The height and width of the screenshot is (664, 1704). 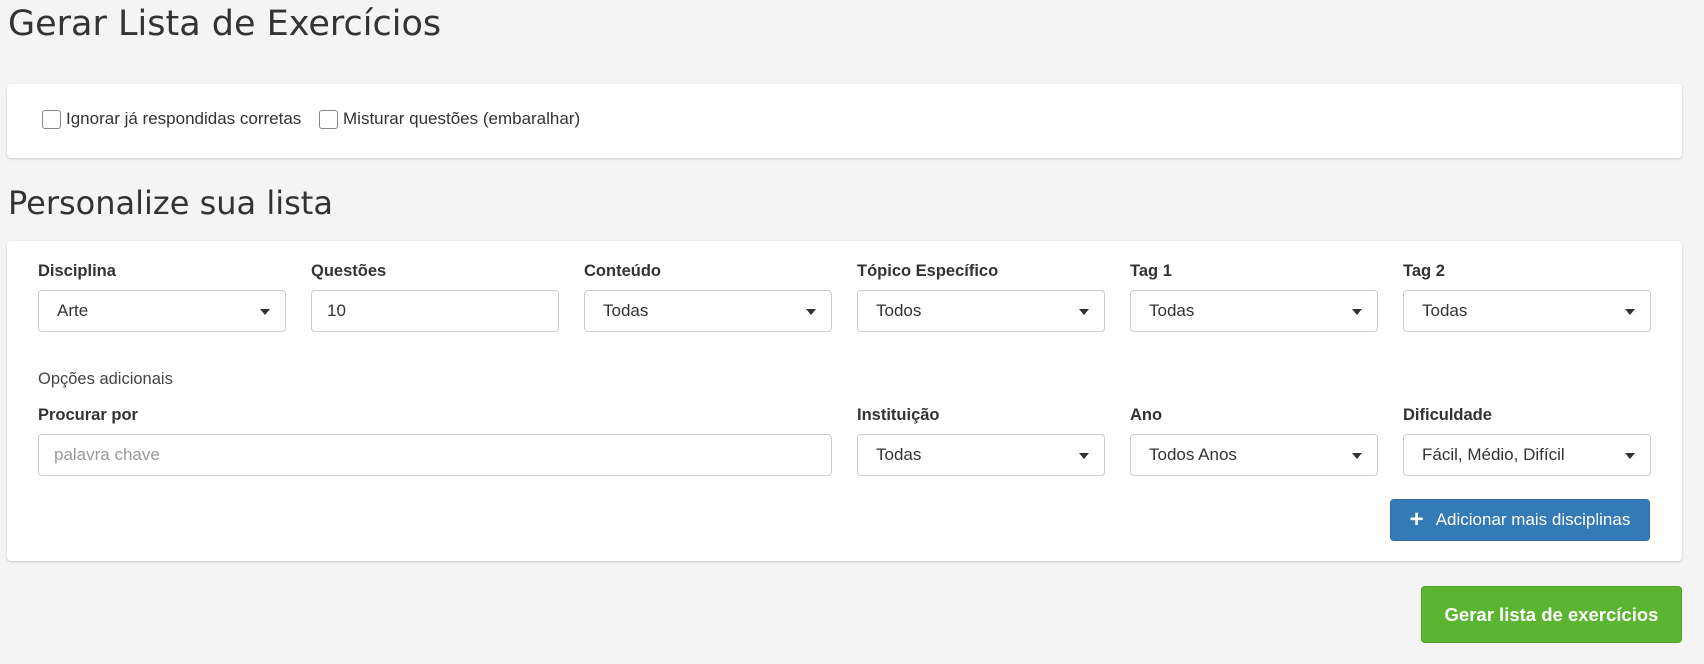 I want to click on questoes-value: 10, so click(x=336, y=310).